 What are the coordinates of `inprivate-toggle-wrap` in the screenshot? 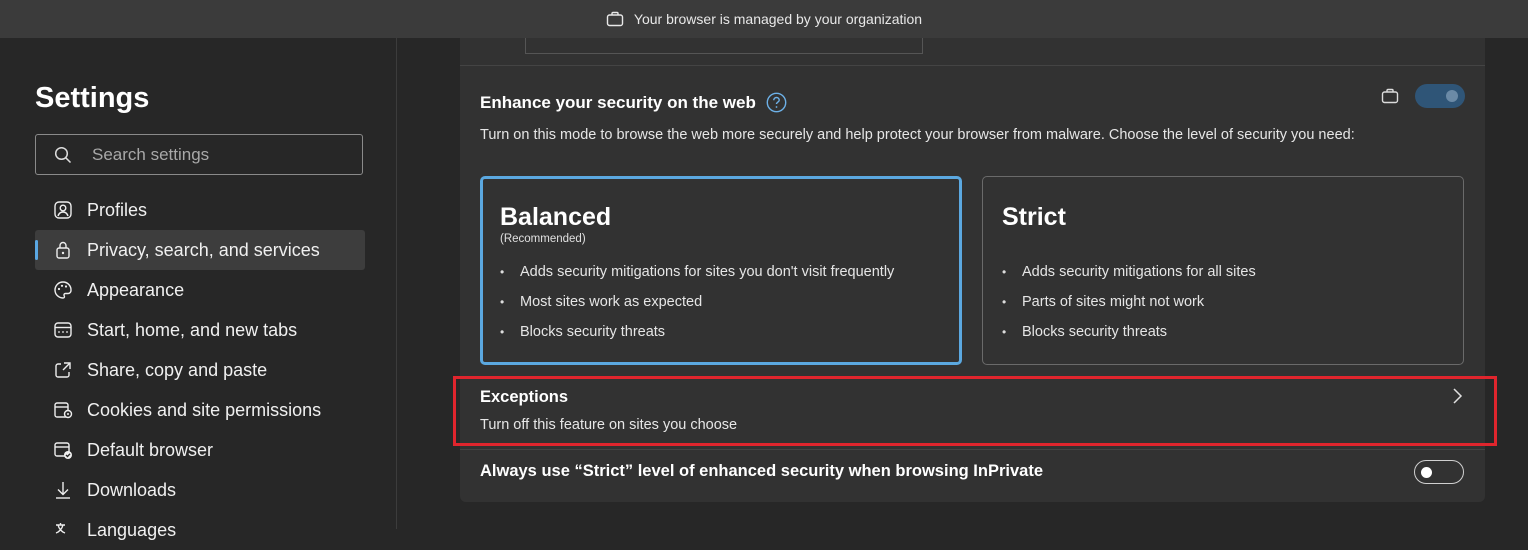 It's located at (1439, 472).